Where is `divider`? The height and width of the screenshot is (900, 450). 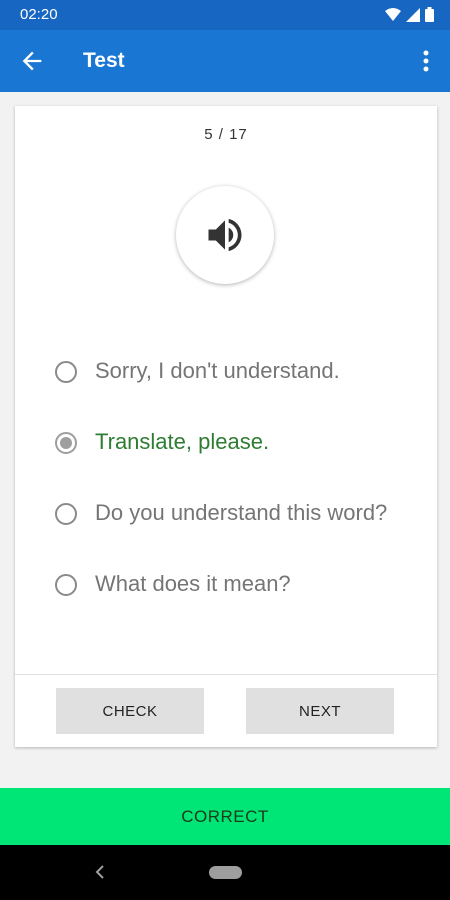
divider is located at coordinates (226, 674).